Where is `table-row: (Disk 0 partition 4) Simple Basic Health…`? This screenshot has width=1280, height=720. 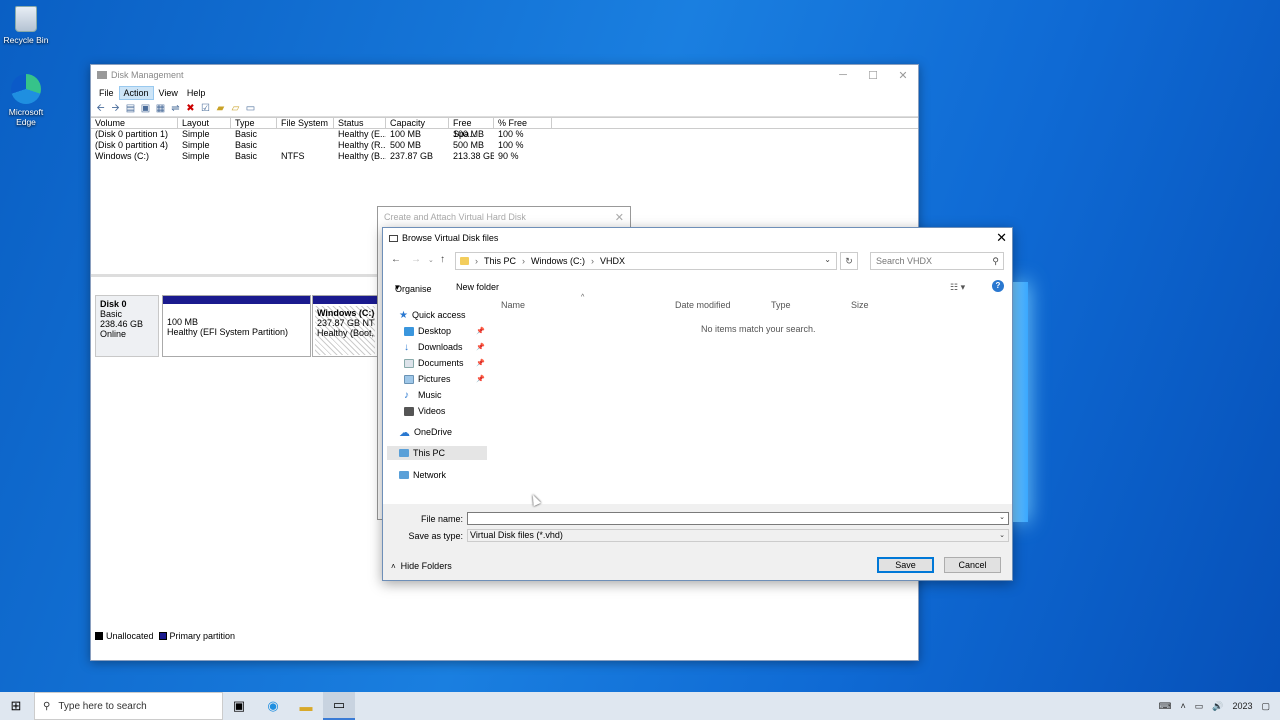
table-row: (Disk 0 partition 4) Simple Basic Health… is located at coordinates (504, 145).